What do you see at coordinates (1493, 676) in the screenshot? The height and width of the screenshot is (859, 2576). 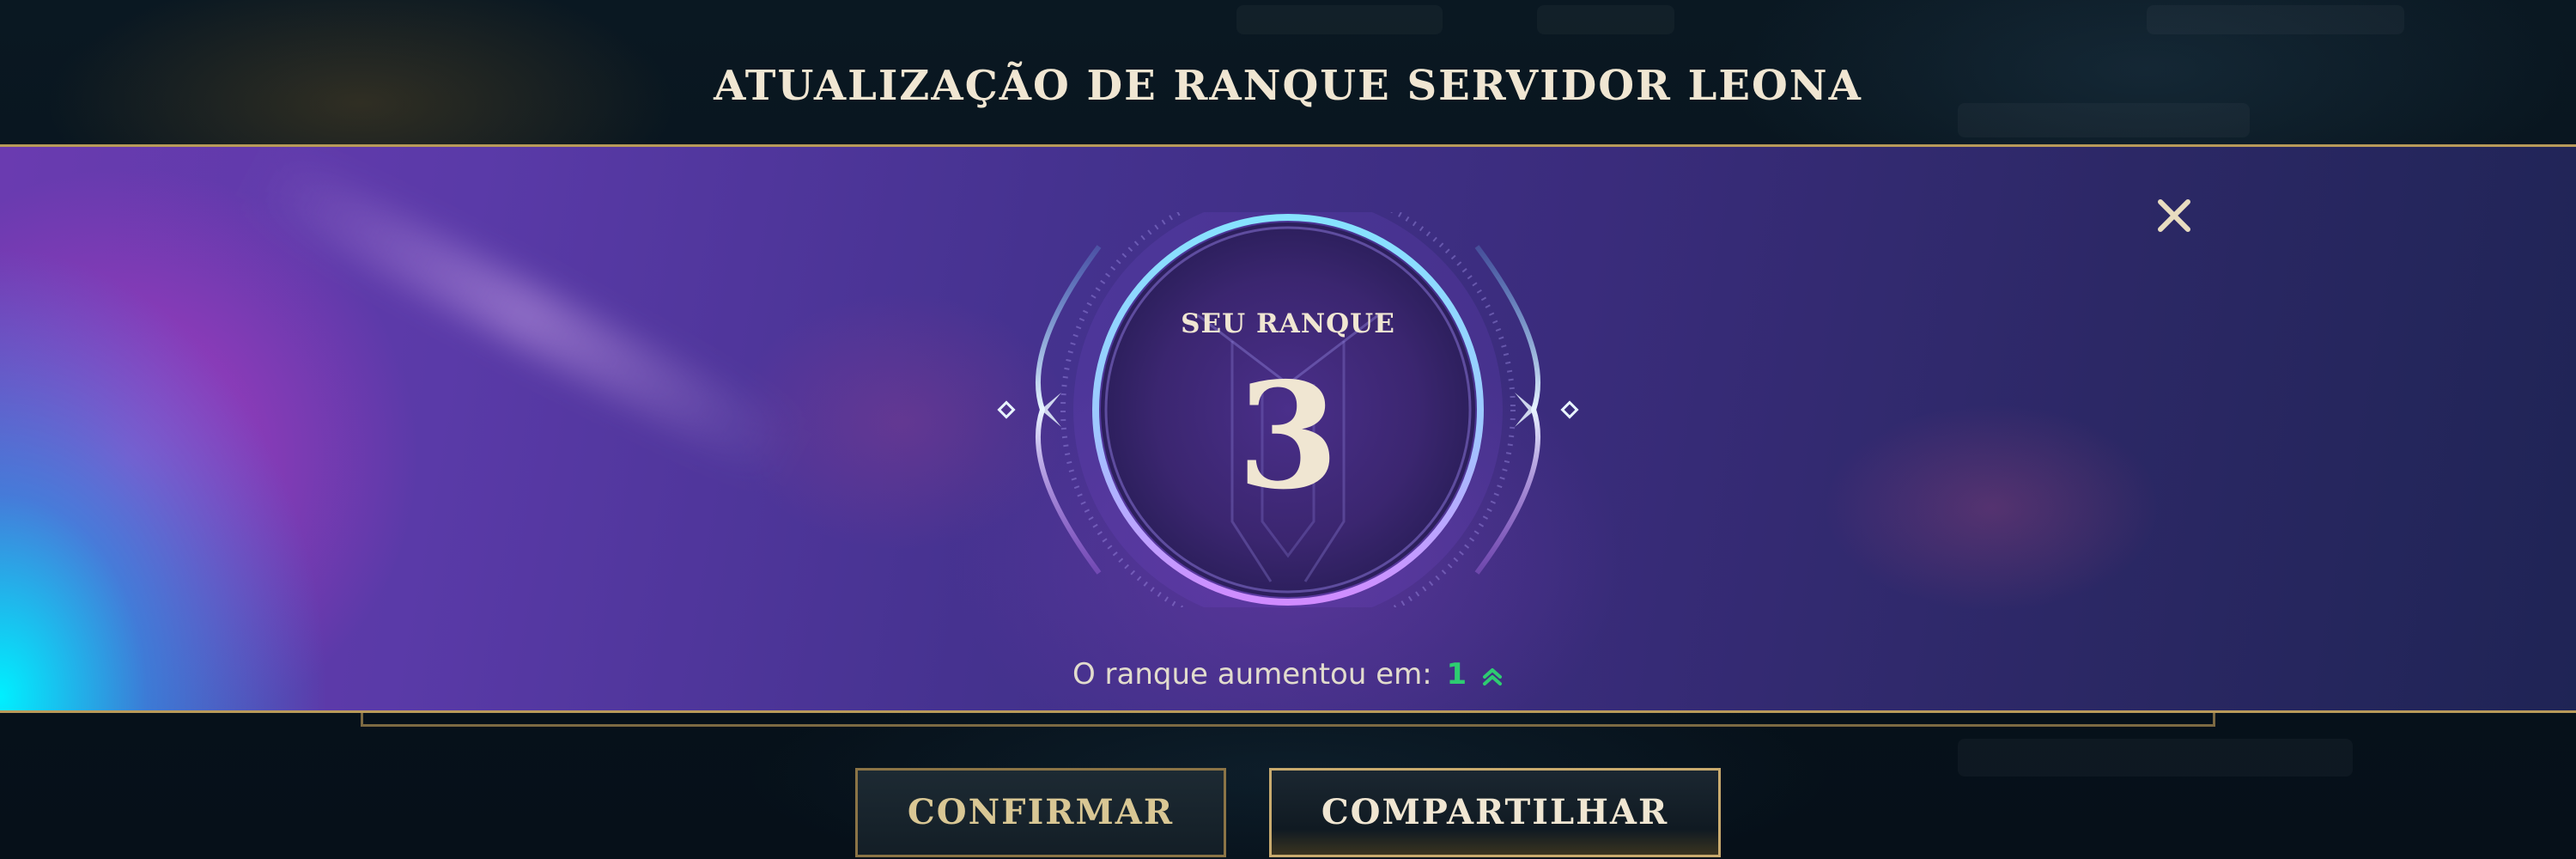 I see `chevron-up-icon` at bounding box center [1493, 676].